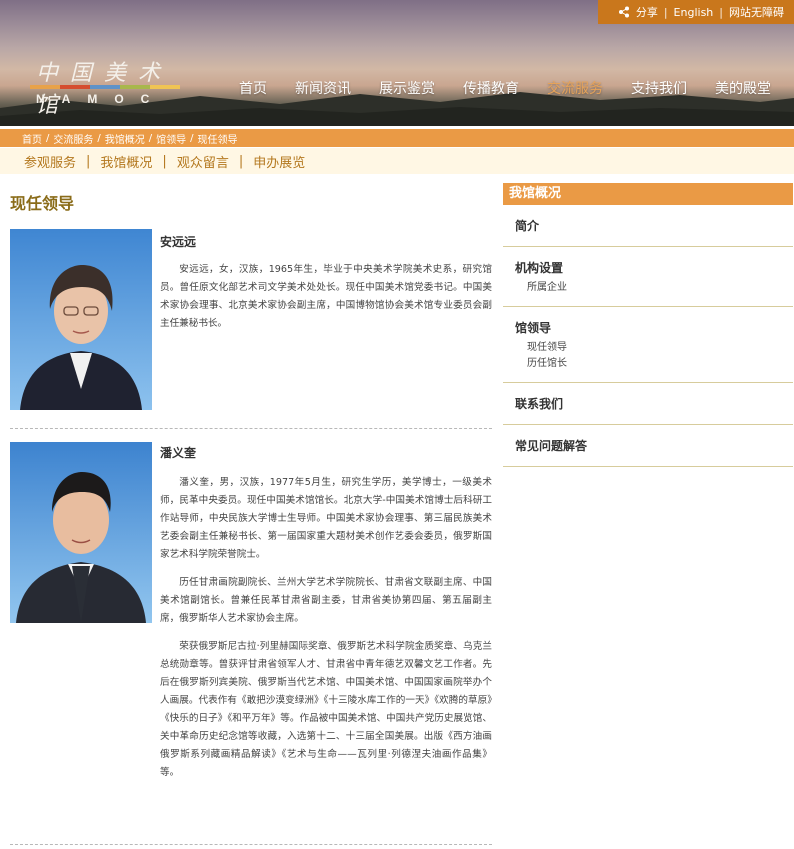 This screenshot has height=849, width=794. I want to click on logo-english-text: NAMOC, so click(101, 99).